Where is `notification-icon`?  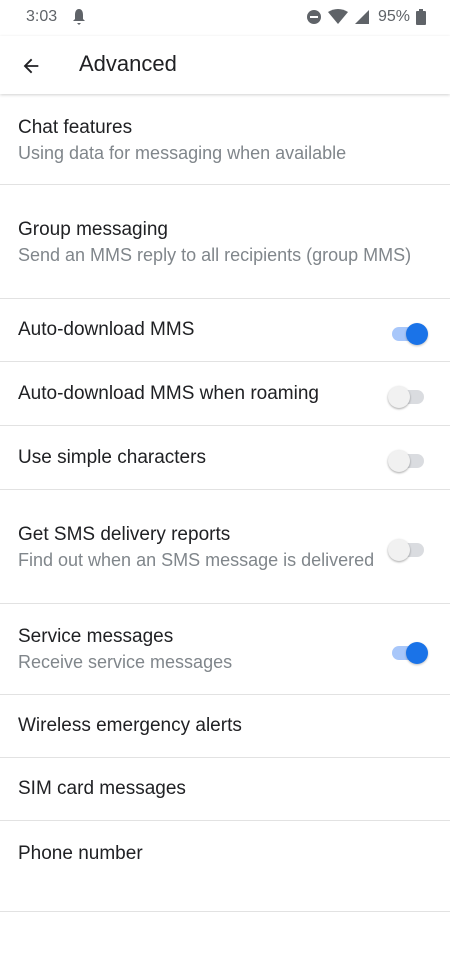 notification-icon is located at coordinates (79, 17).